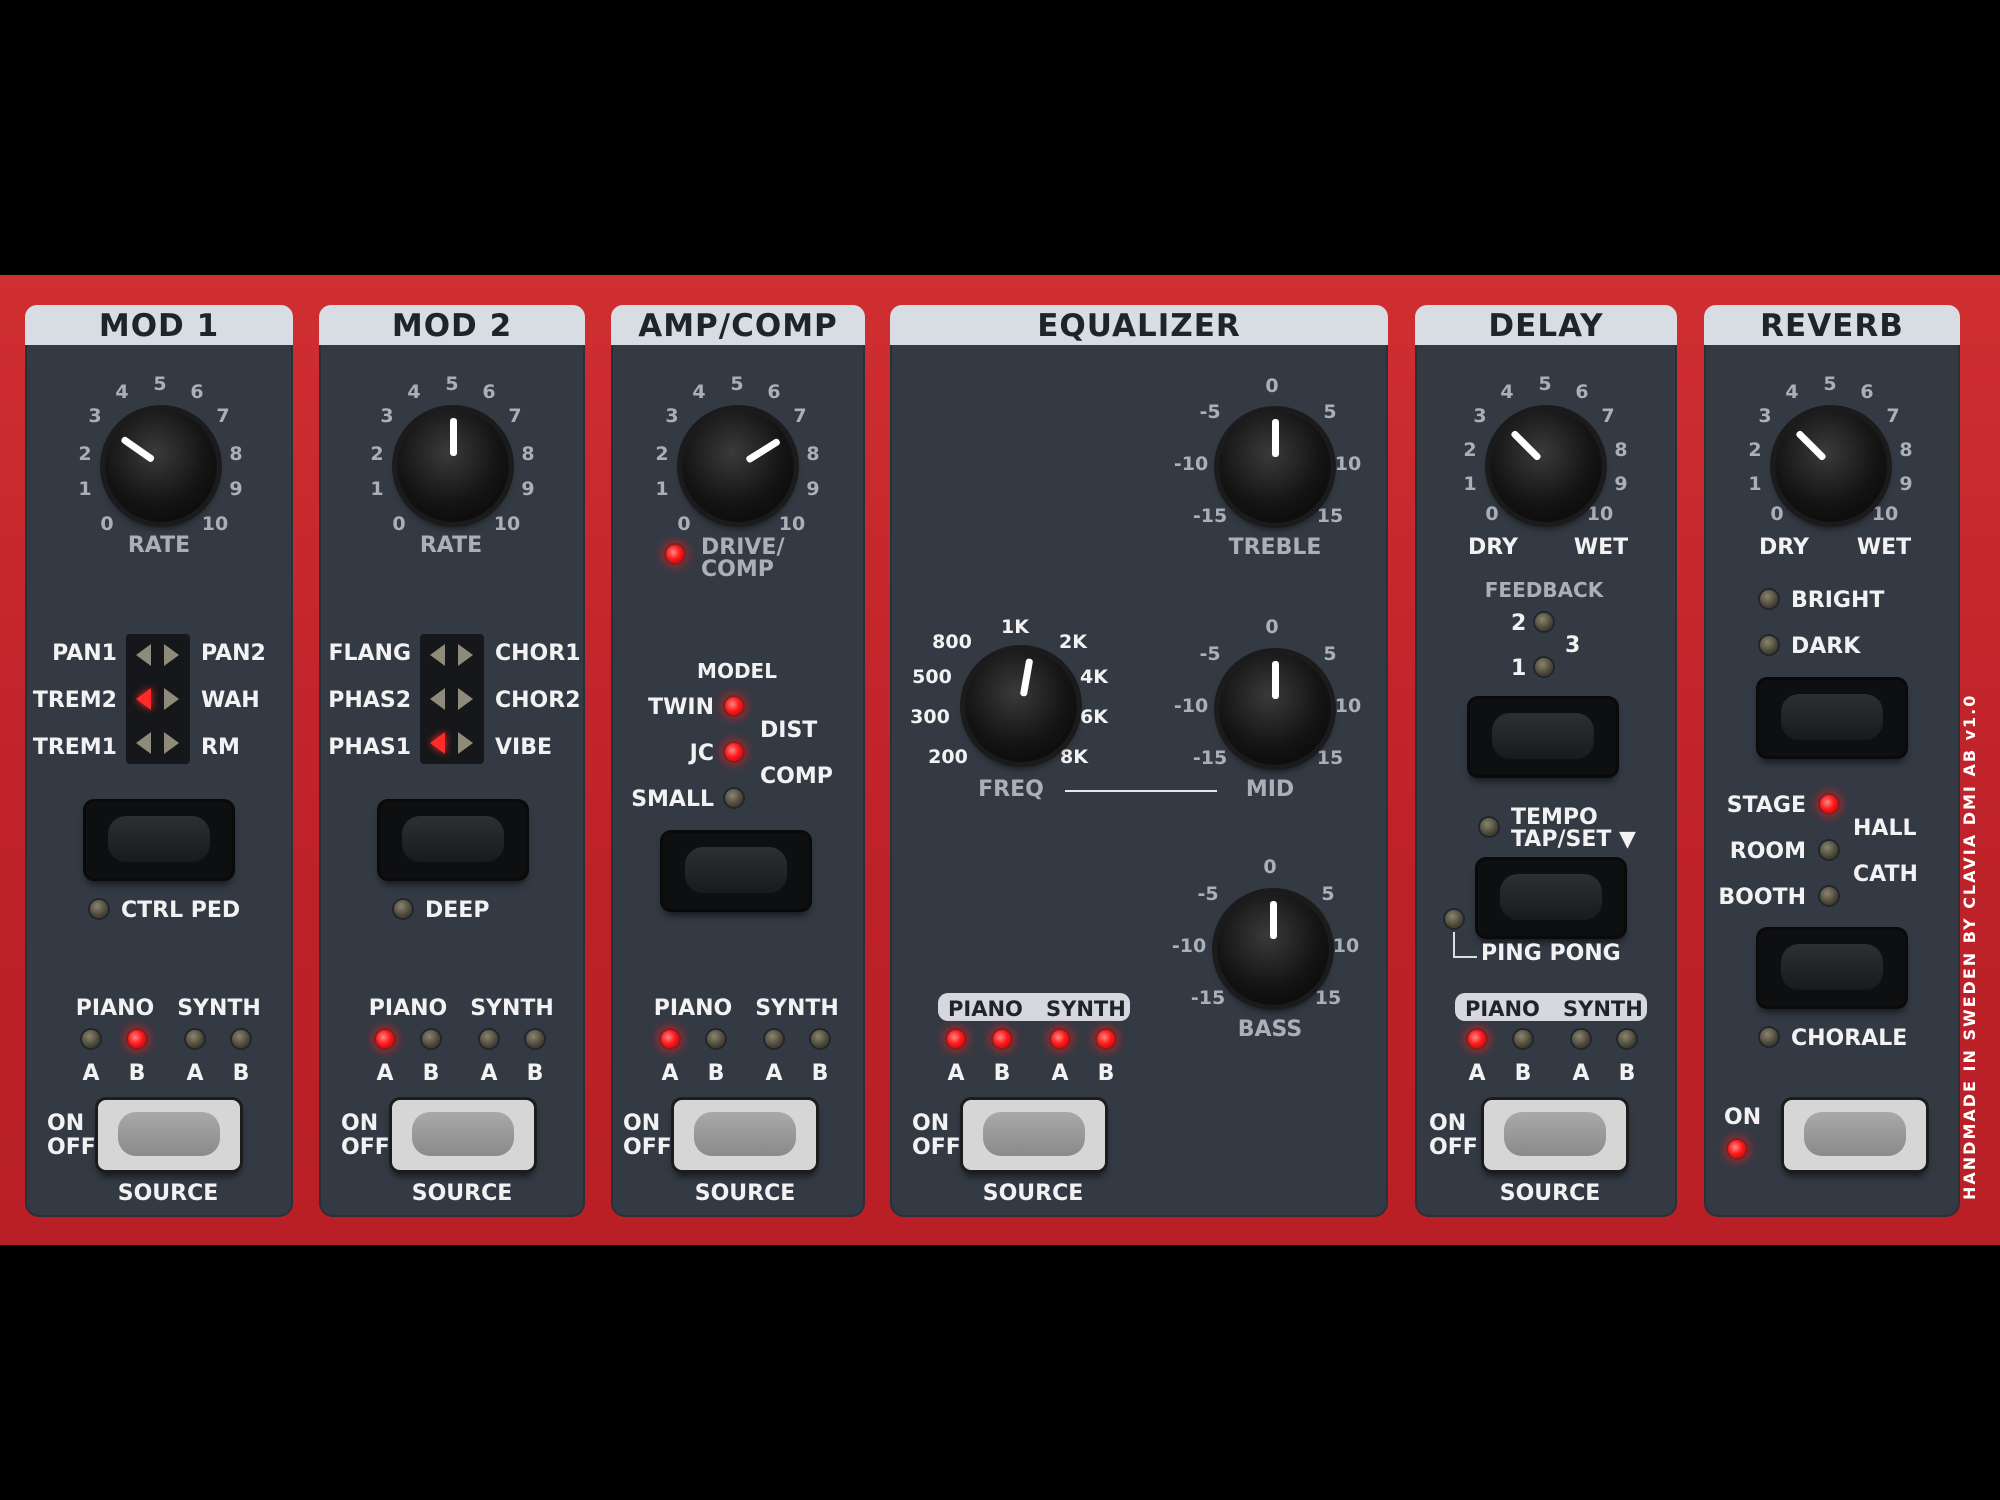  I want to click on bass-p15: 15, so click(1328, 998).